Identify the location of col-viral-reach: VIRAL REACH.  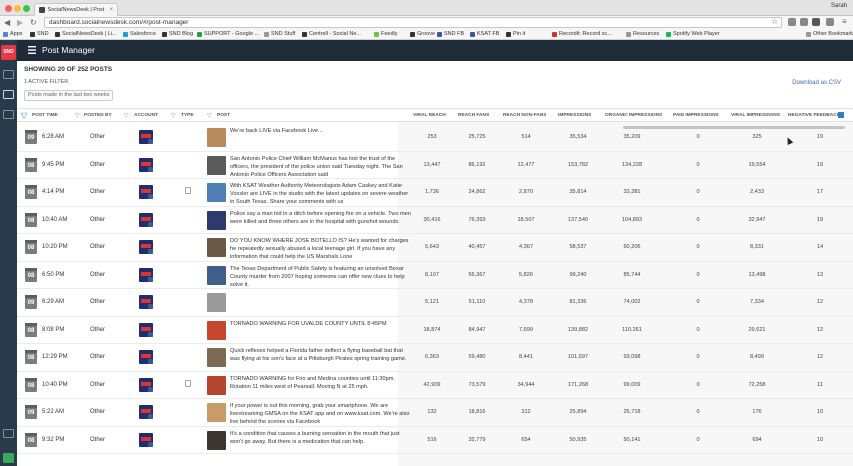
(429, 115).